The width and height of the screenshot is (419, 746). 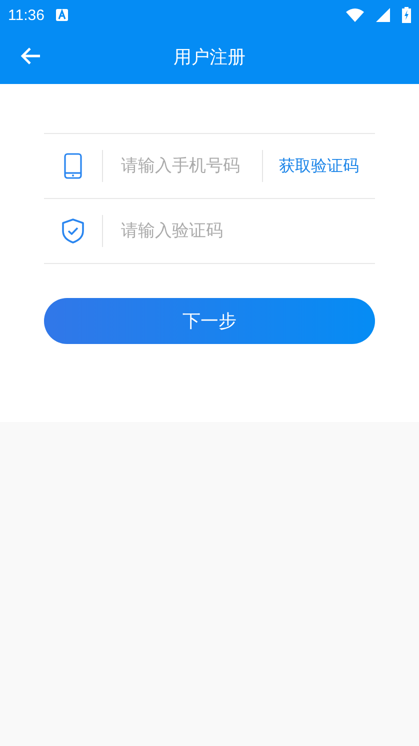 I want to click on shield-check-icon, so click(x=73, y=231).